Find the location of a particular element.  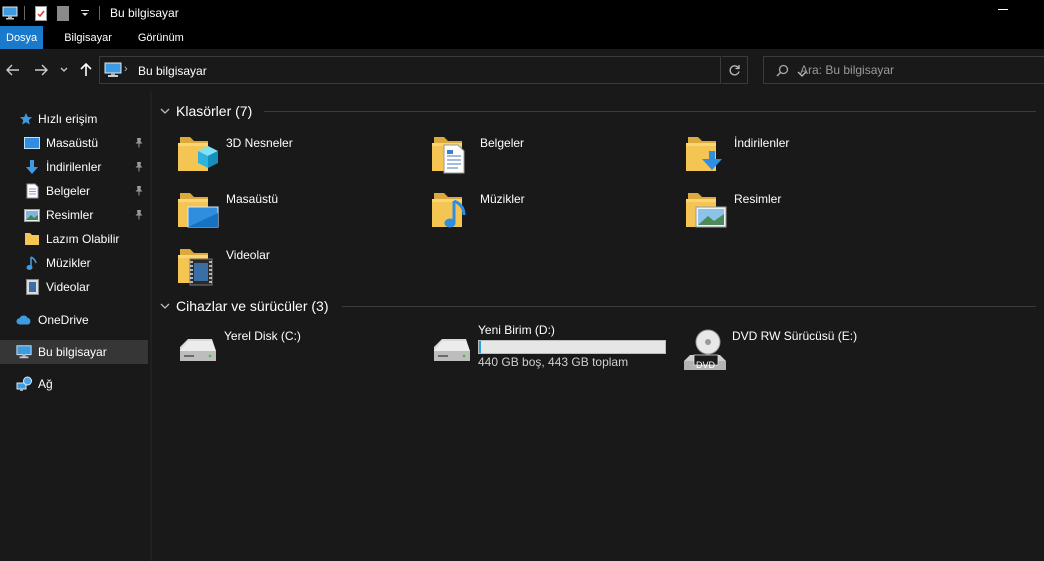

folder-label: 3D Nesneler is located at coordinates (259, 143).